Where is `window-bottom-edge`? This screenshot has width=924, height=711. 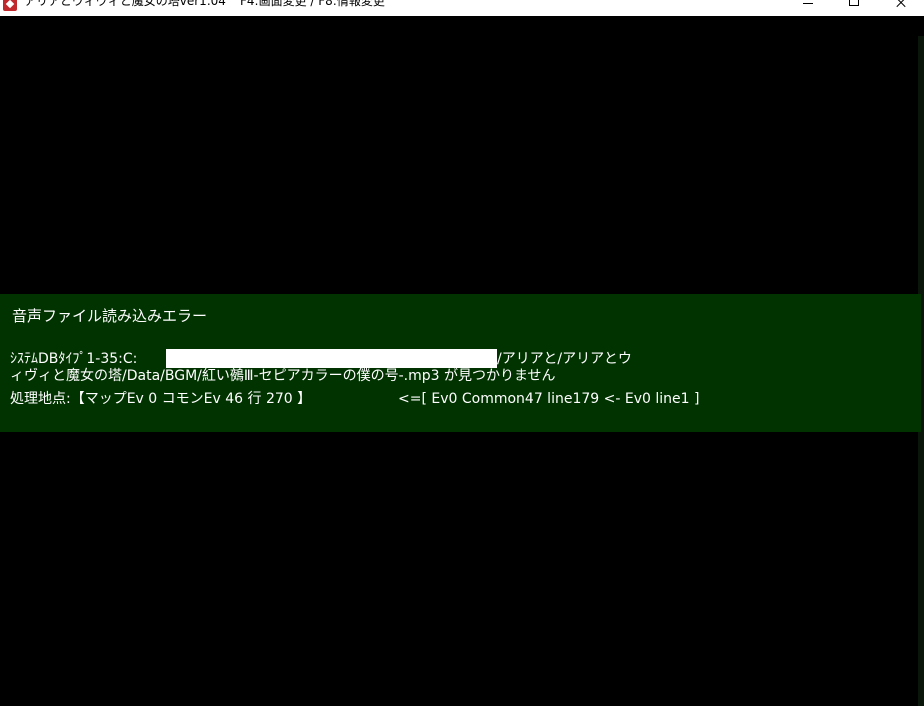 window-bottom-edge is located at coordinates (462, 708).